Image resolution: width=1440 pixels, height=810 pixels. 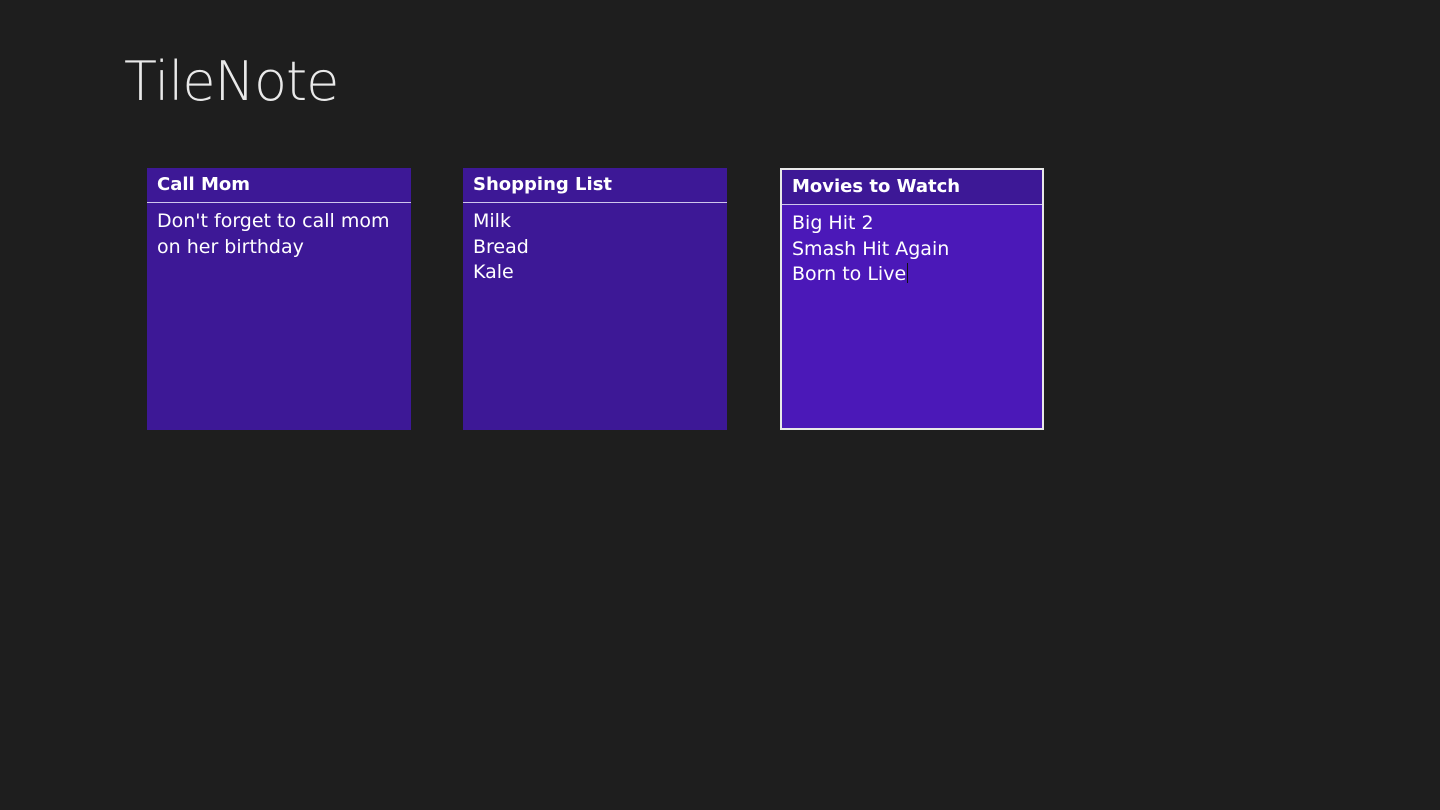 What do you see at coordinates (833, 223) in the screenshot?
I see `note-line: Big Hit 2` at bounding box center [833, 223].